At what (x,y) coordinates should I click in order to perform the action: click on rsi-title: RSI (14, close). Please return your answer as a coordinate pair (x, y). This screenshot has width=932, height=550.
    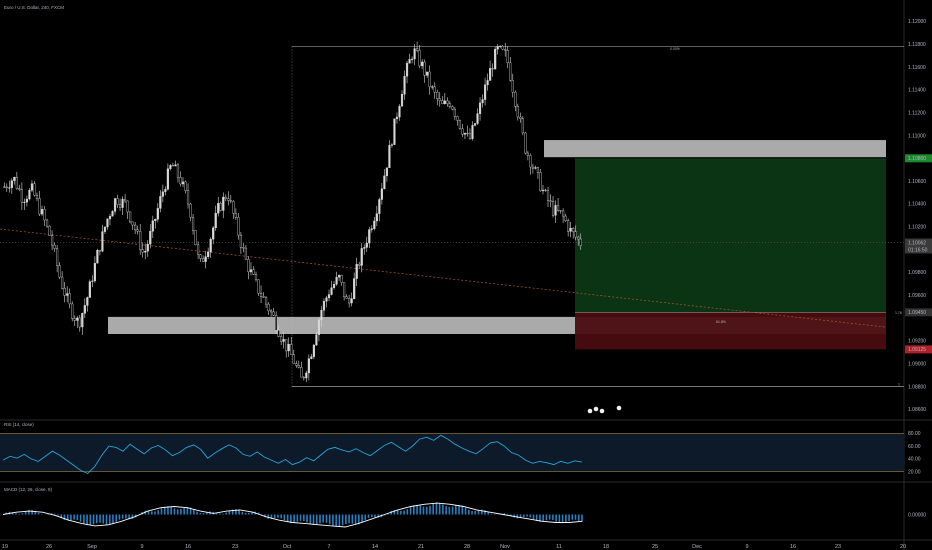
    Looking at the image, I should click on (19, 424).